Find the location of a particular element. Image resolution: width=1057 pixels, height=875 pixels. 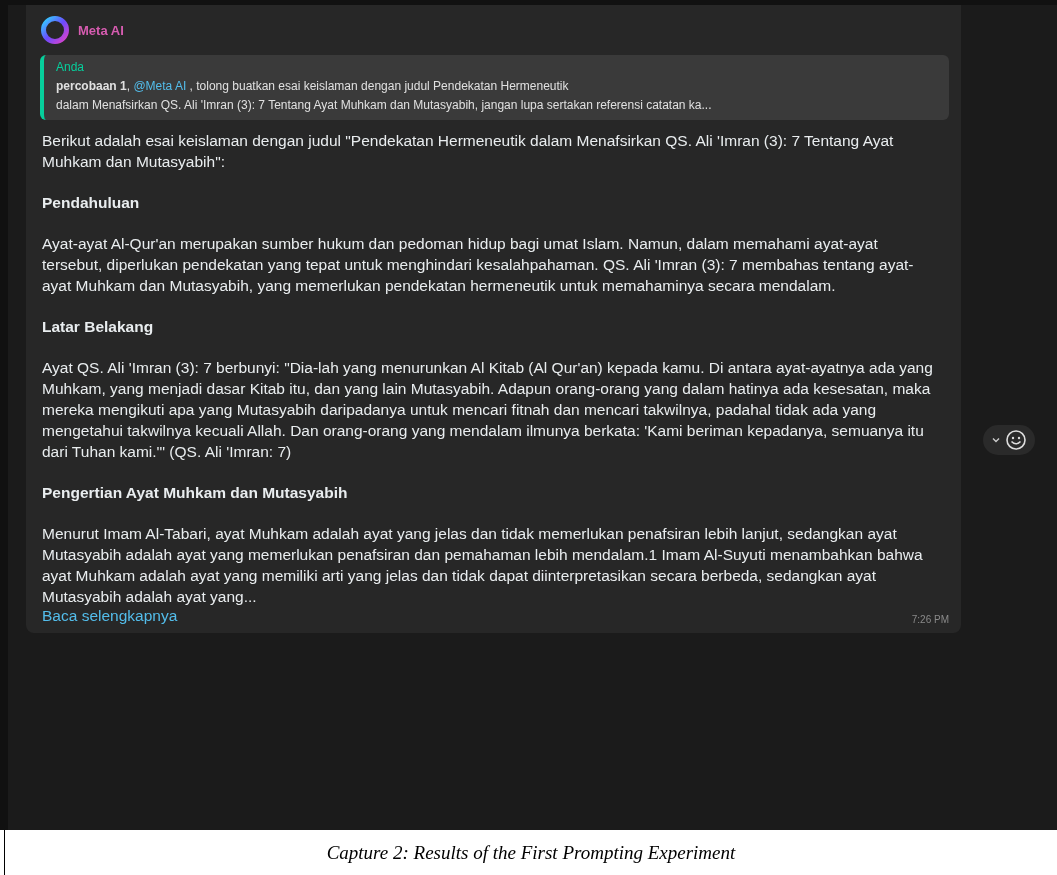

figure-caption: Capture 2: Results of the First Prompting Experiment is located at coordinates (531, 852).